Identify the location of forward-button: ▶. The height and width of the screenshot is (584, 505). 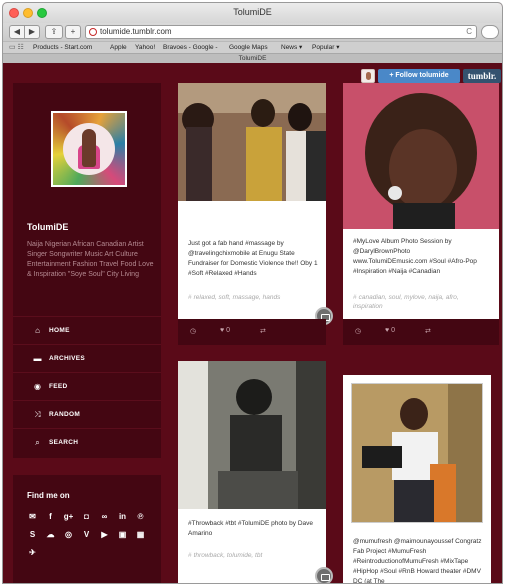
(32, 32).